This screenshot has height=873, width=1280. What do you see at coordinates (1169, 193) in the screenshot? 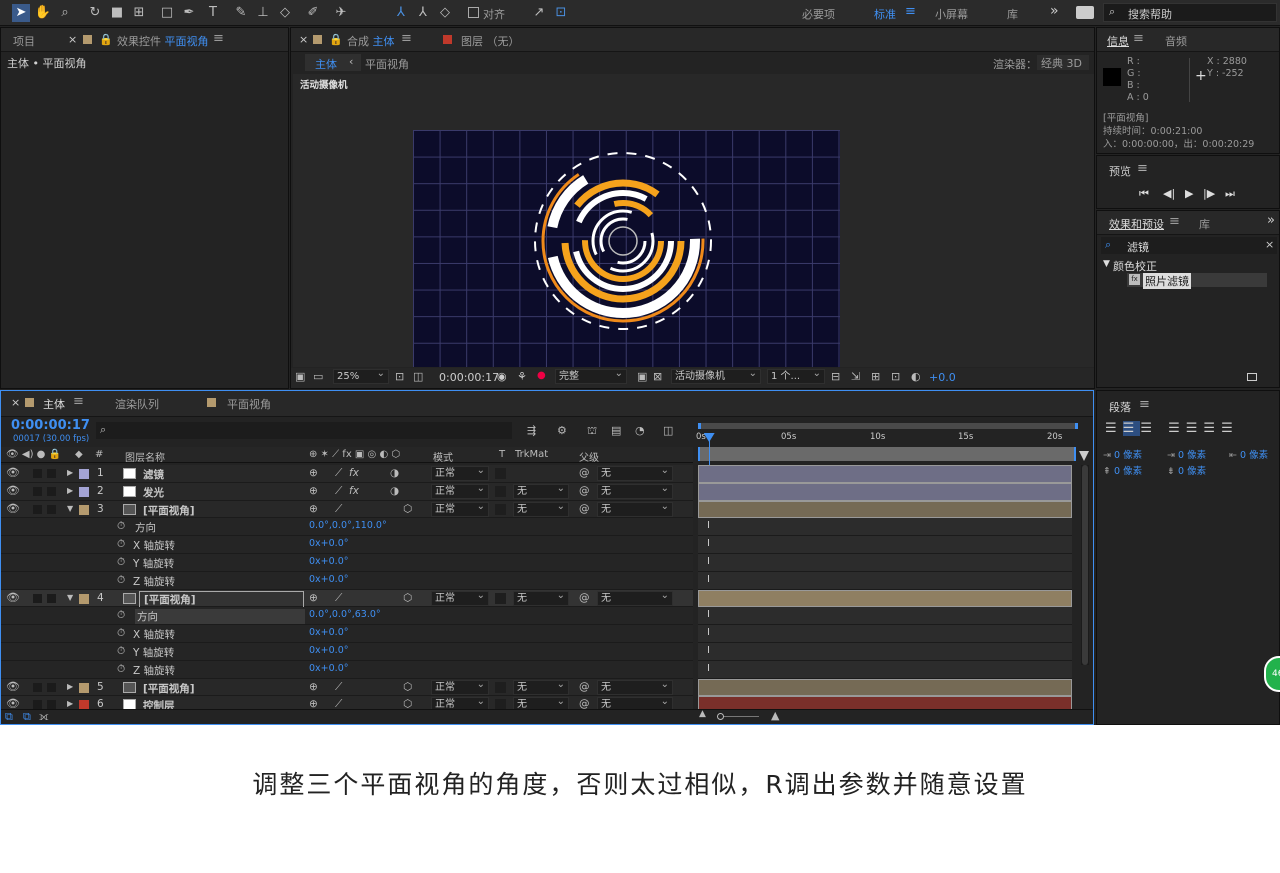
I see `prev-frame-icon: ◀|` at bounding box center [1169, 193].